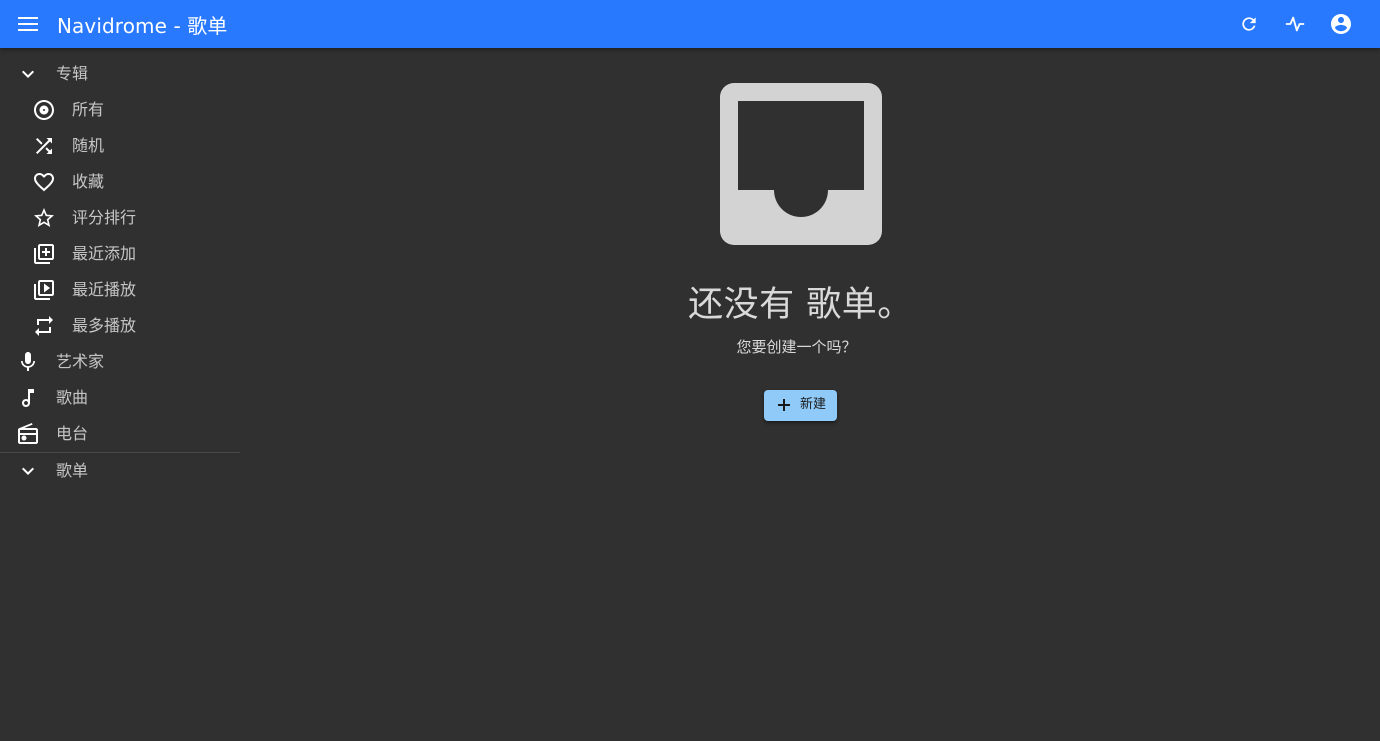 The height and width of the screenshot is (741, 1380). I want to click on sidebar-item-random: 随机, so click(120, 146).